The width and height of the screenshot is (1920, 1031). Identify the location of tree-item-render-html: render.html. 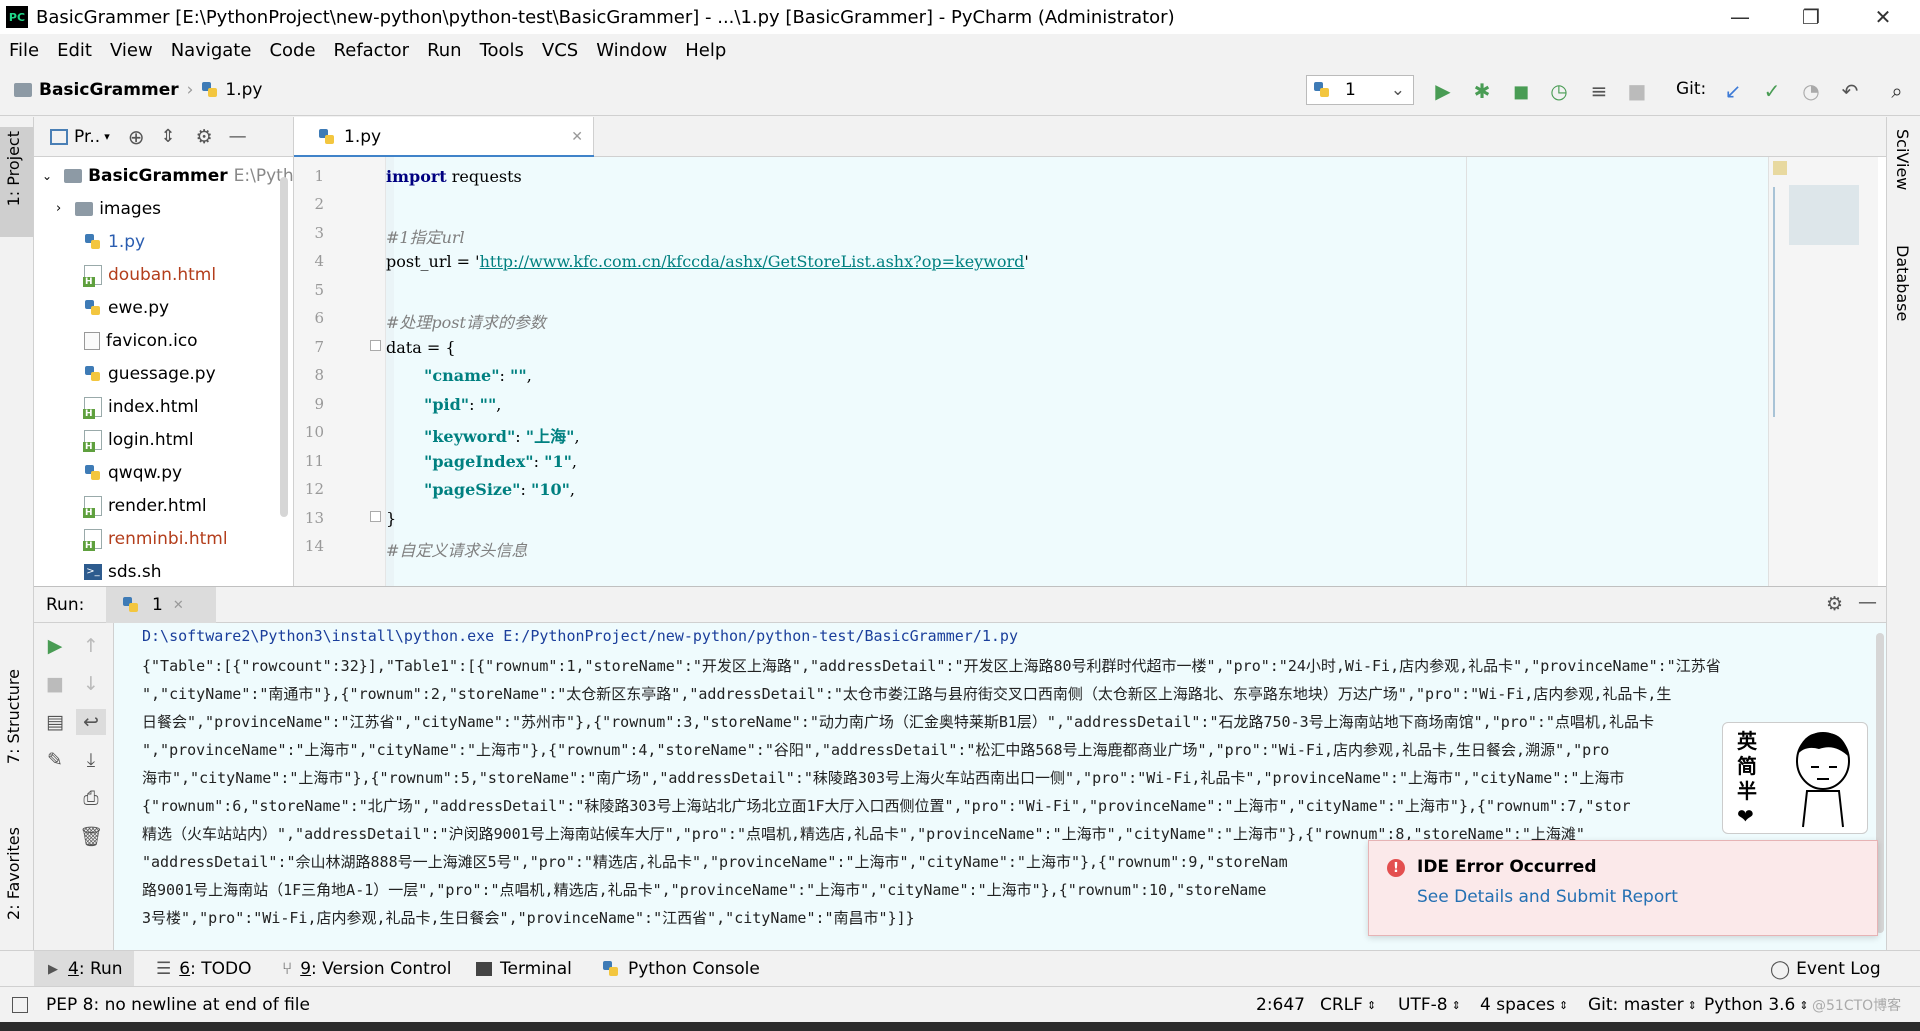
(145, 505).